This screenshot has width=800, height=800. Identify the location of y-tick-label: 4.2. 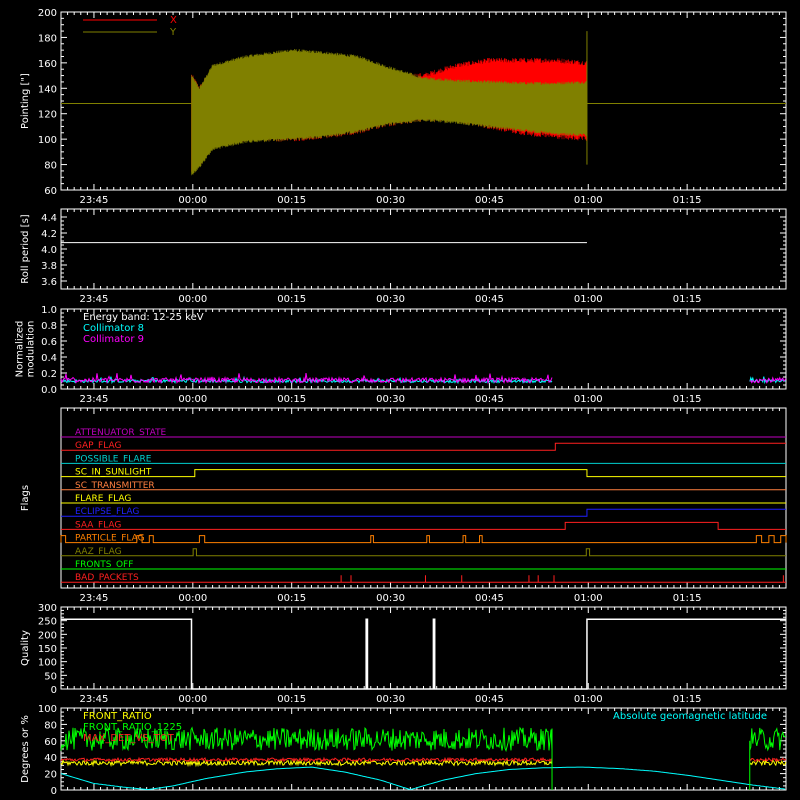
(49, 234).